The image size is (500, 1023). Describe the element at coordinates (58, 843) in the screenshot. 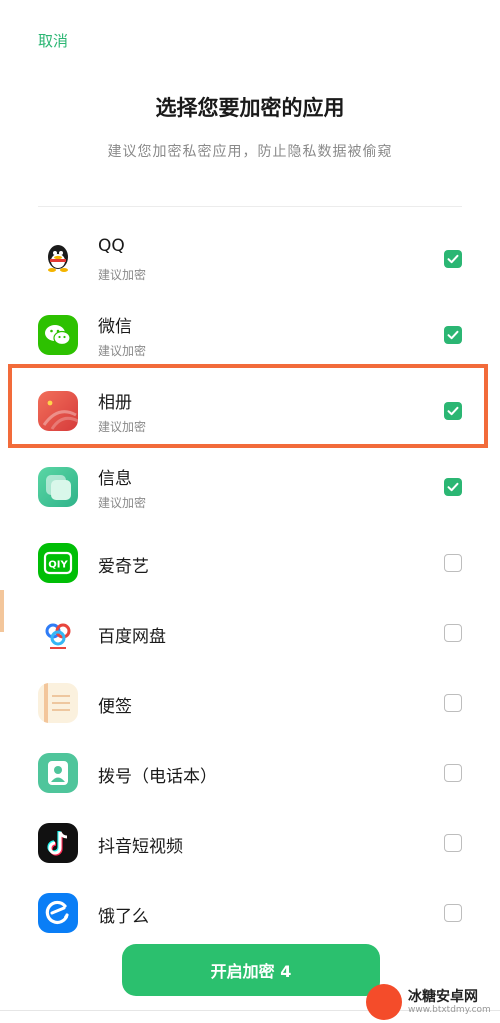

I see `douyin-icon` at that location.